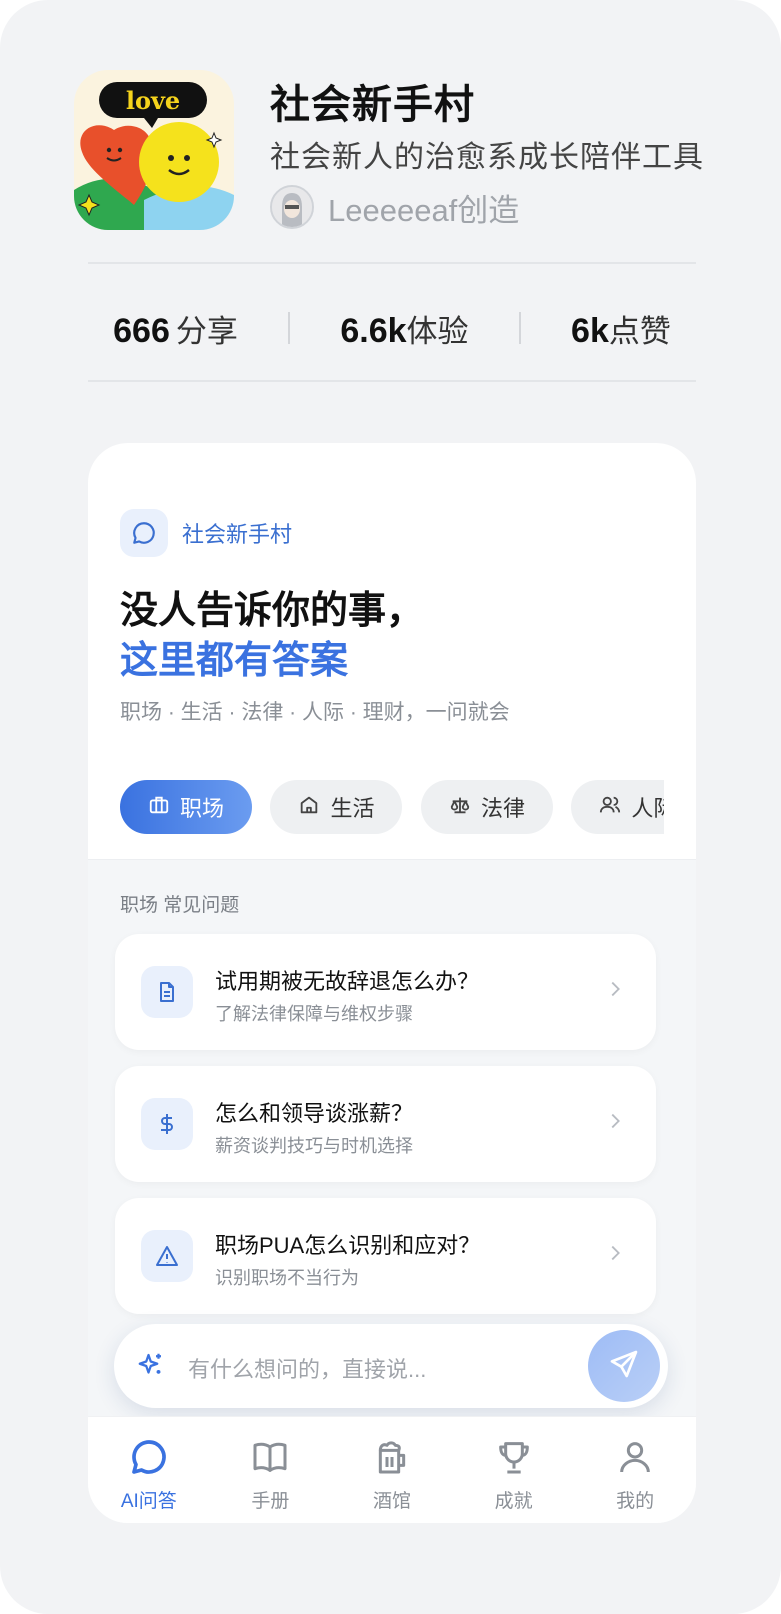  I want to click on stat-shares: 666 分享, so click(175, 328).